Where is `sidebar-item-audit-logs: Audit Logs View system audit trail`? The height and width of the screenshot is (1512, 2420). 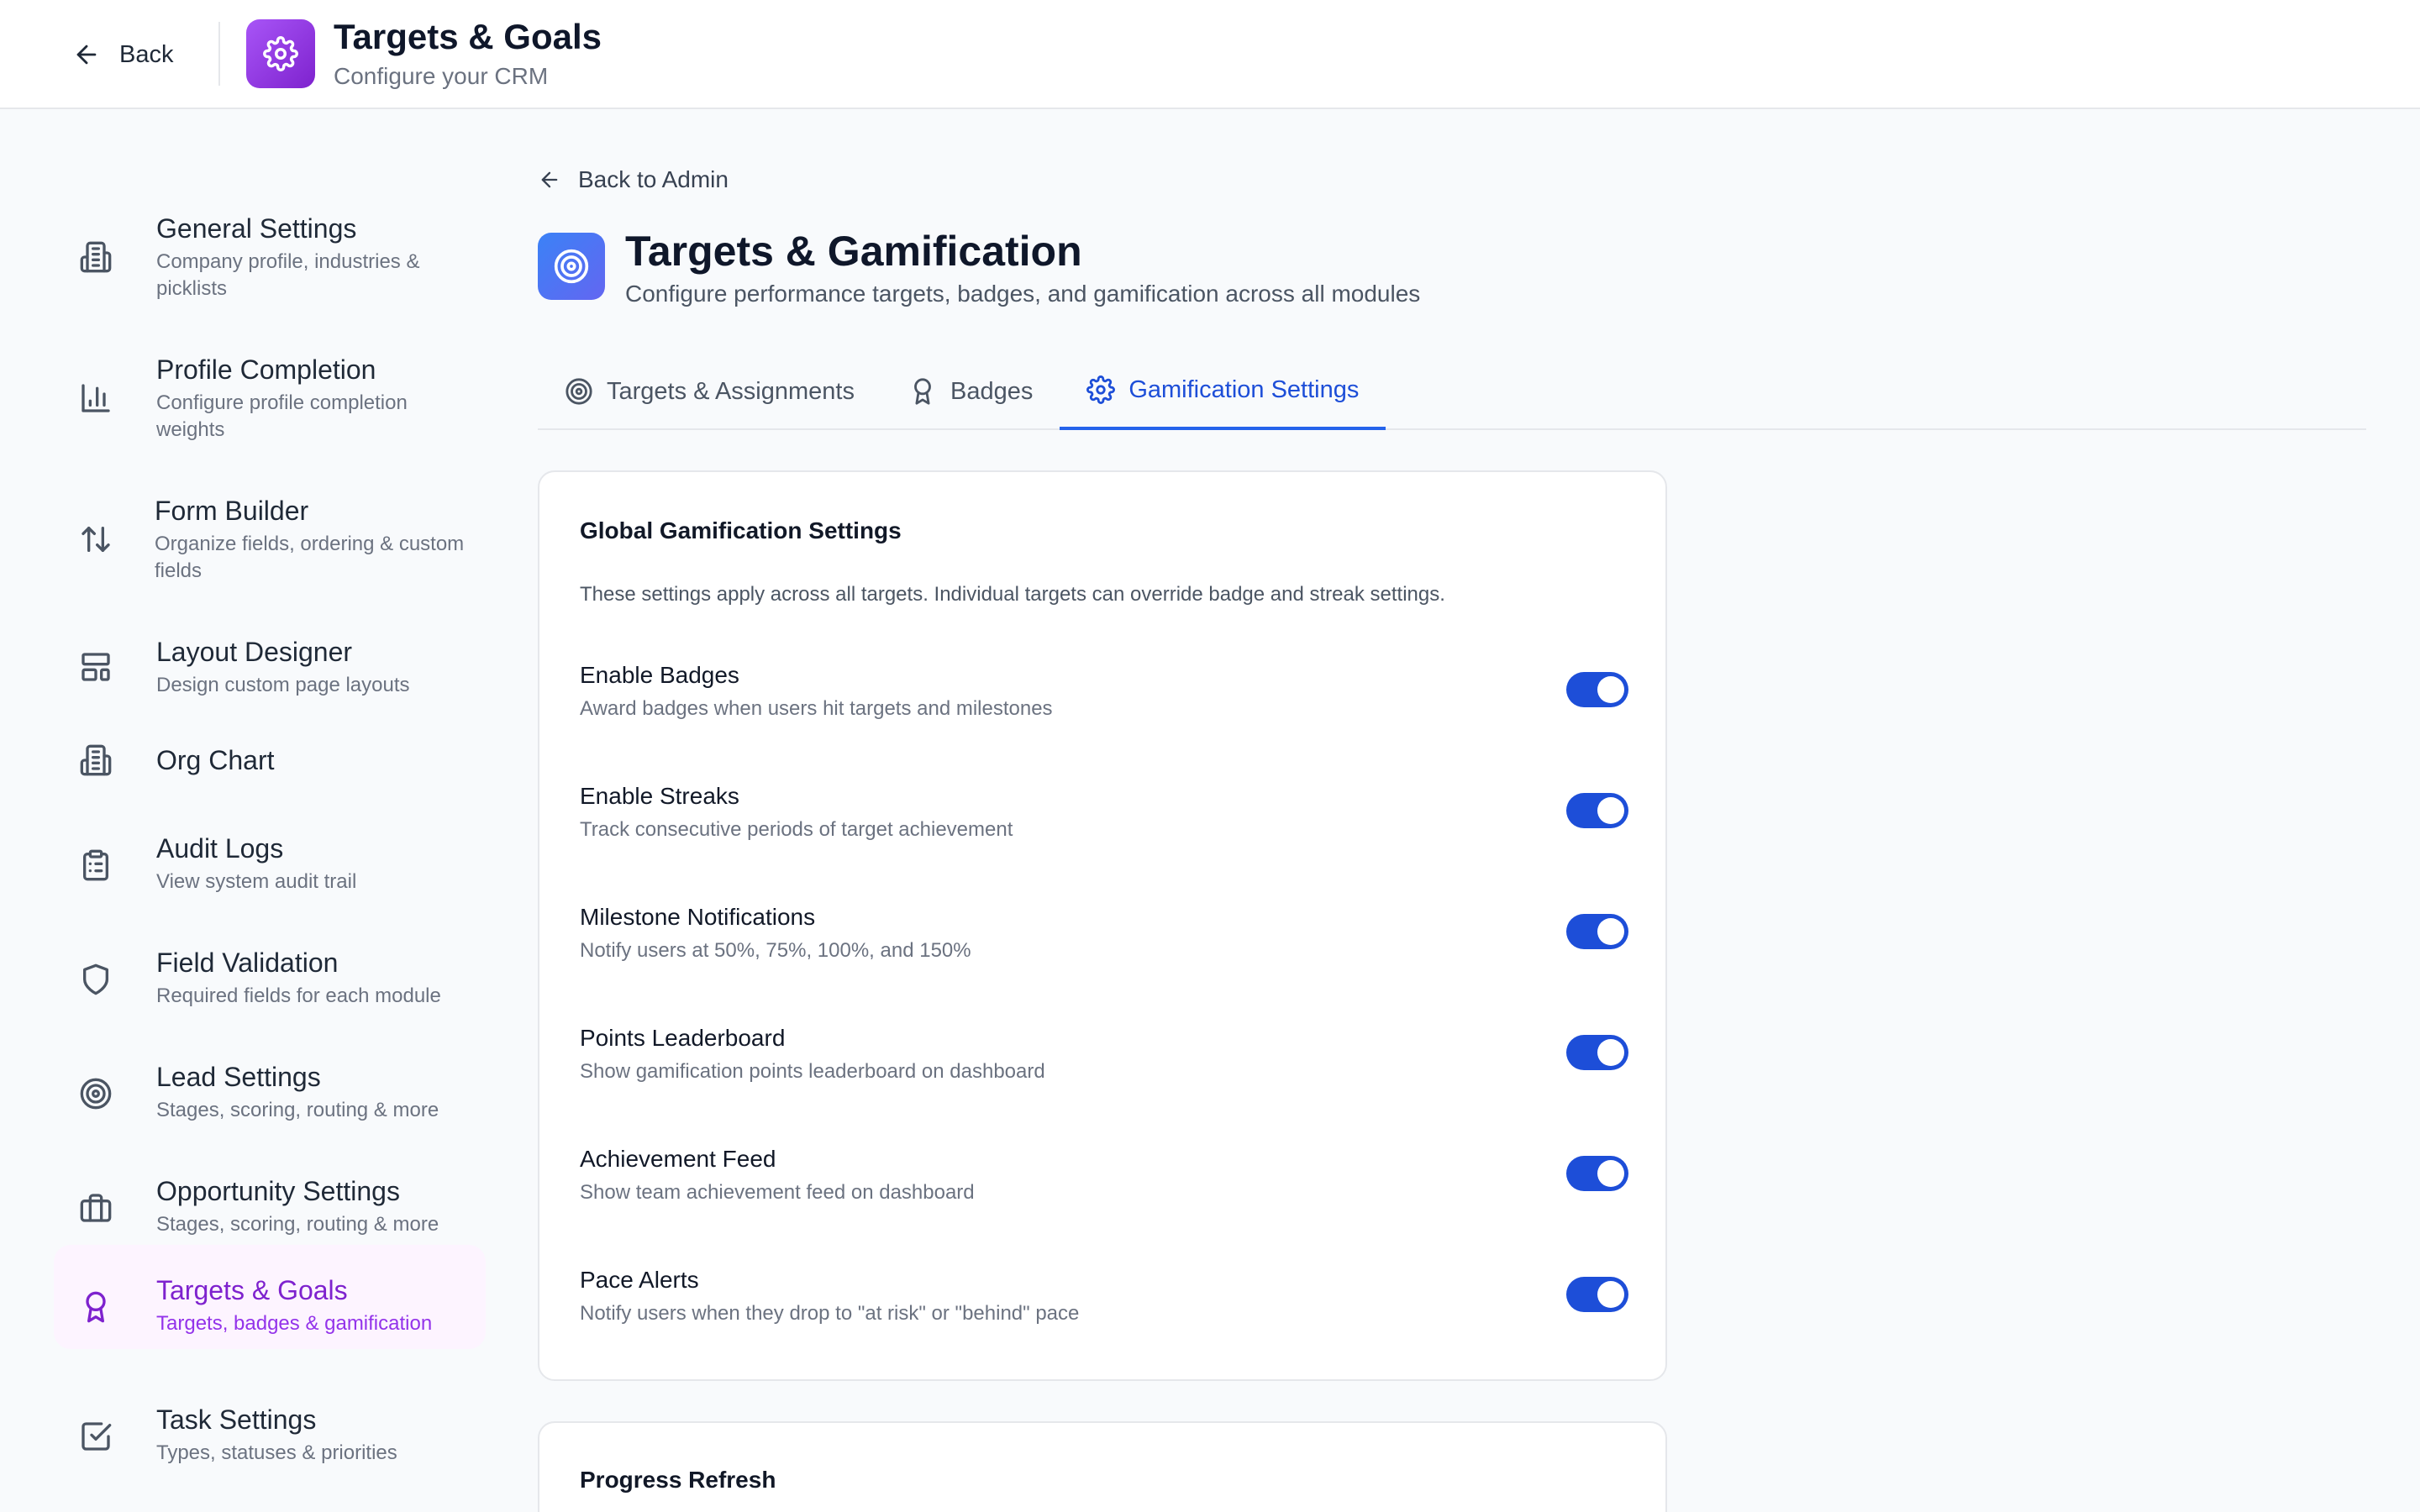 sidebar-item-audit-logs: Audit Logs View system audit trail is located at coordinates (270, 855).